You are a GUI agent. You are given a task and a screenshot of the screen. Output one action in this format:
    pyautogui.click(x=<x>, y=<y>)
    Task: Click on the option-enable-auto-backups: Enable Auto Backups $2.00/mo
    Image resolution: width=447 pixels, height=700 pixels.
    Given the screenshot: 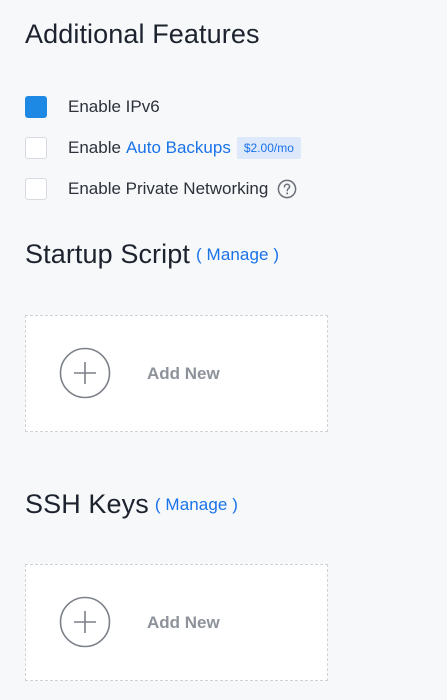 What is the action you would take?
    pyautogui.click(x=163, y=148)
    